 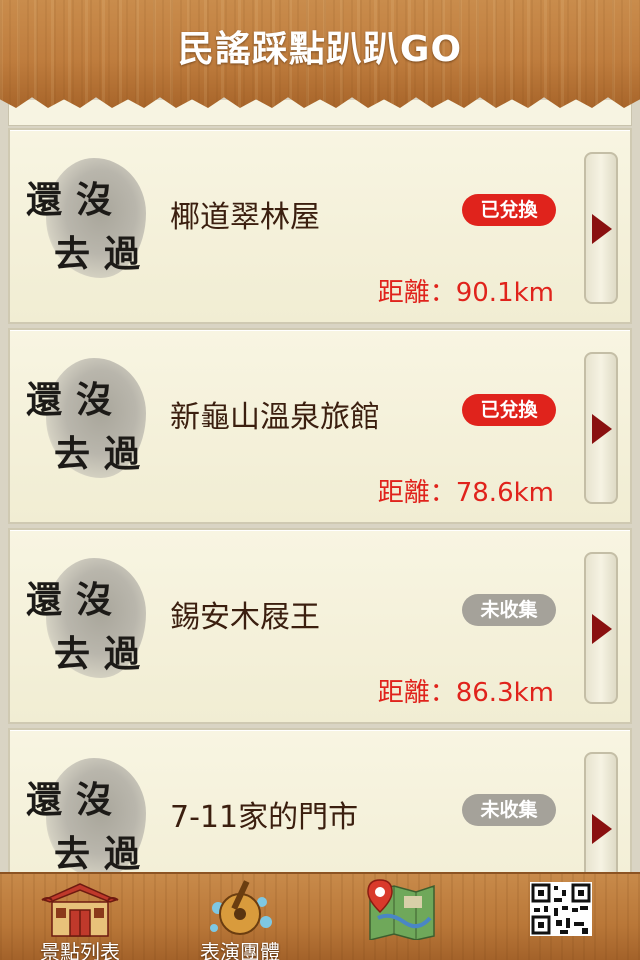 What do you see at coordinates (275, 417) in the screenshot?
I see `spot-name: 新龜山溫泉旅館` at bounding box center [275, 417].